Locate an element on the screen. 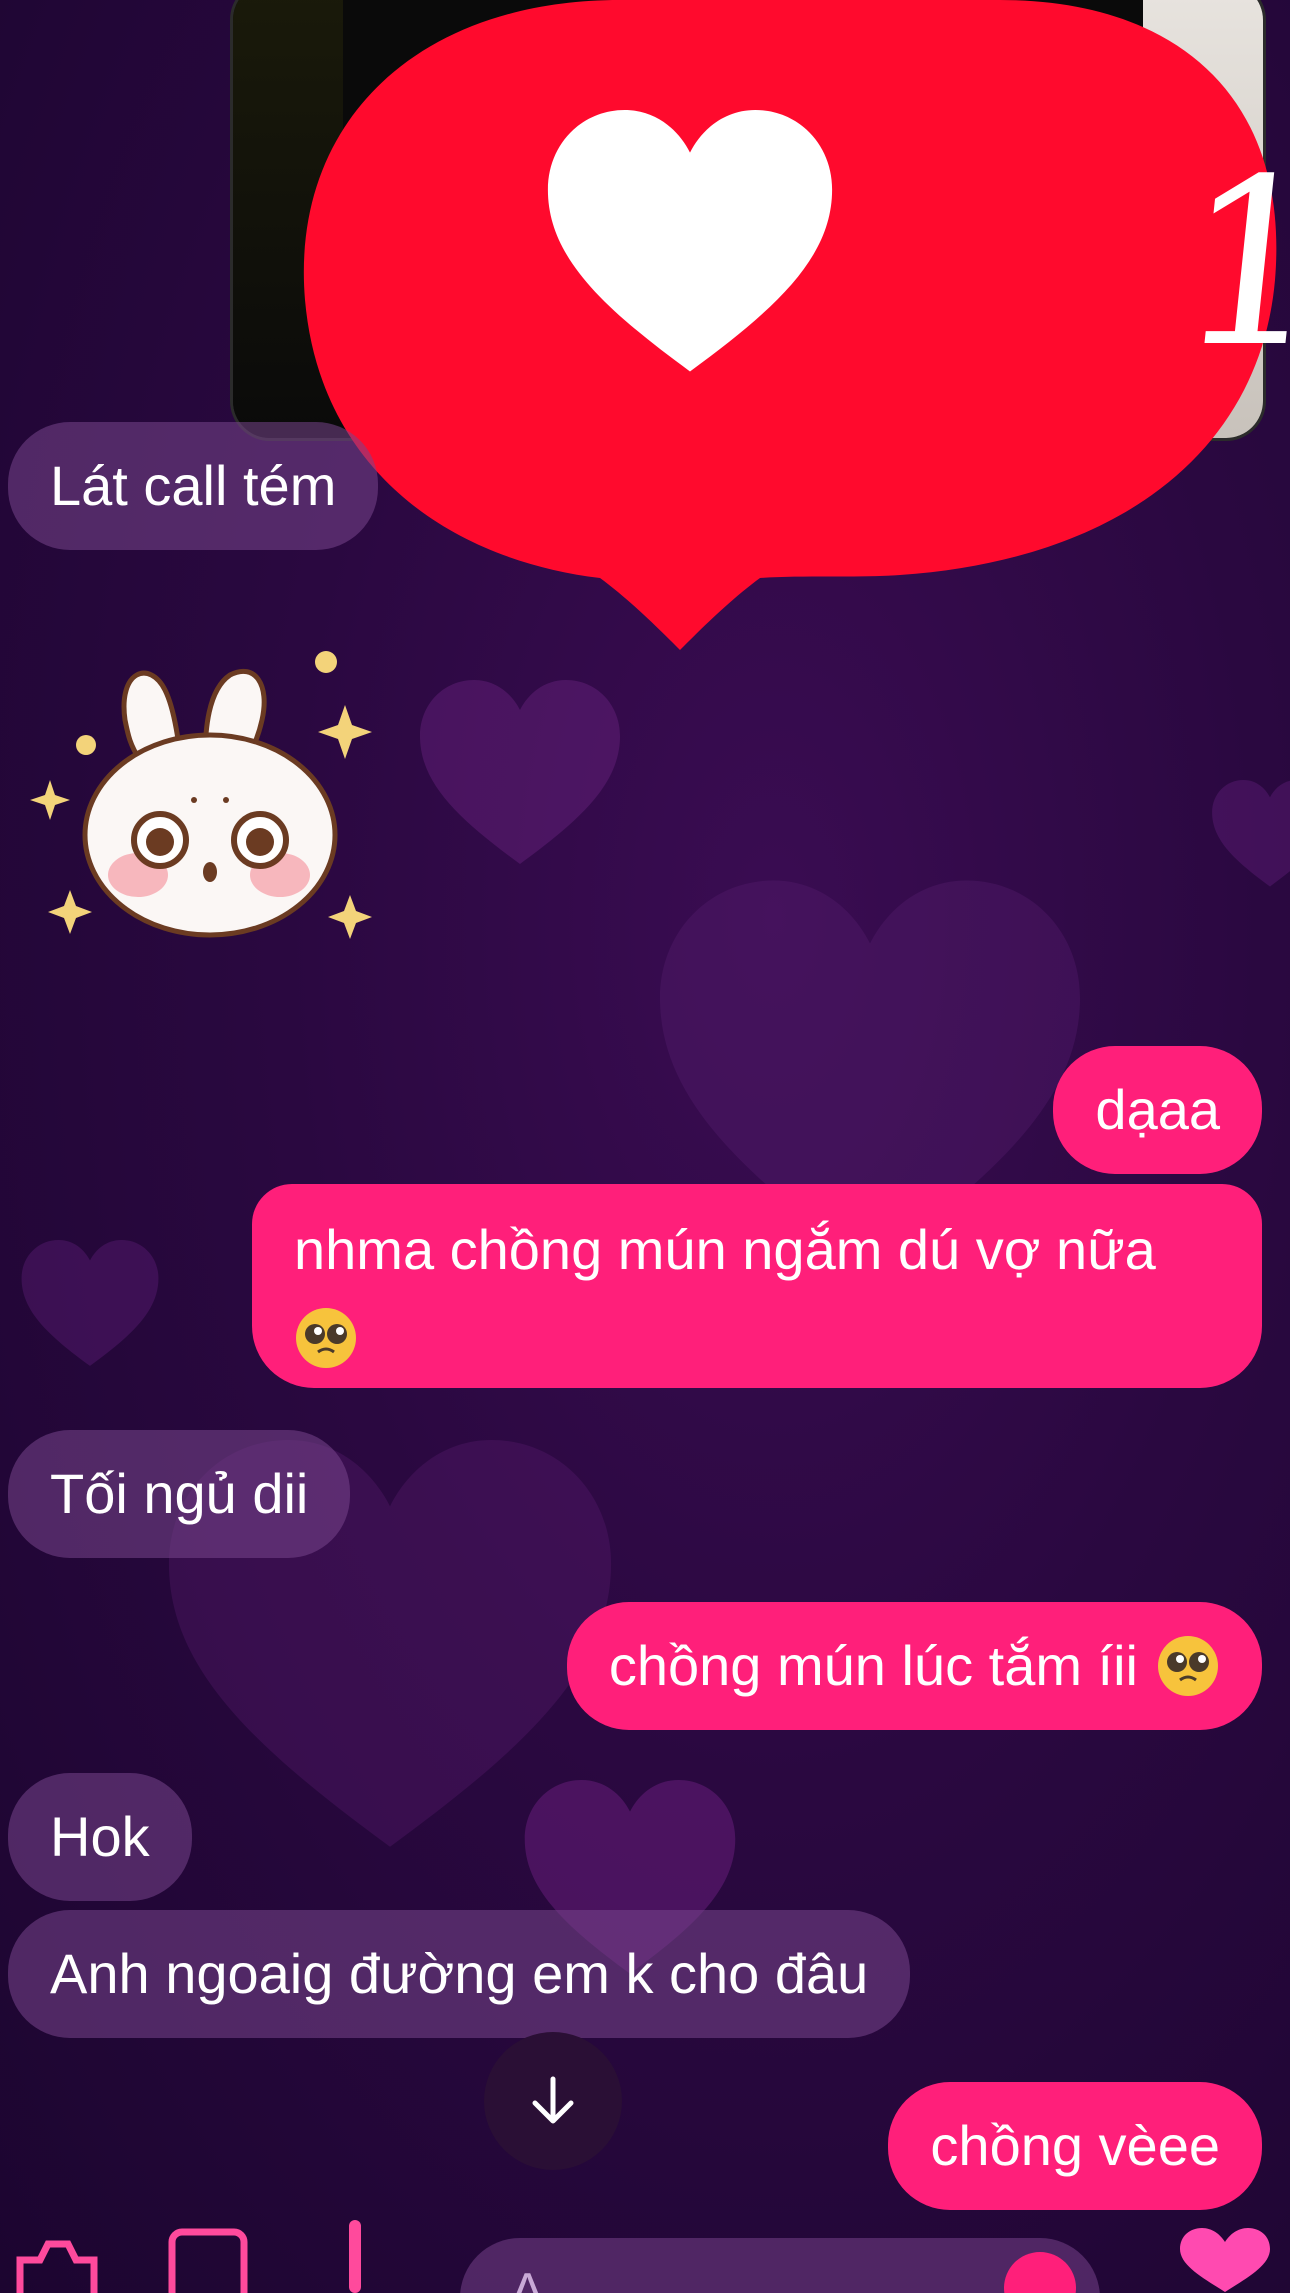 Image resolution: width=1290 pixels, height=2293 pixels. heart-icon is located at coordinates (690, 241).